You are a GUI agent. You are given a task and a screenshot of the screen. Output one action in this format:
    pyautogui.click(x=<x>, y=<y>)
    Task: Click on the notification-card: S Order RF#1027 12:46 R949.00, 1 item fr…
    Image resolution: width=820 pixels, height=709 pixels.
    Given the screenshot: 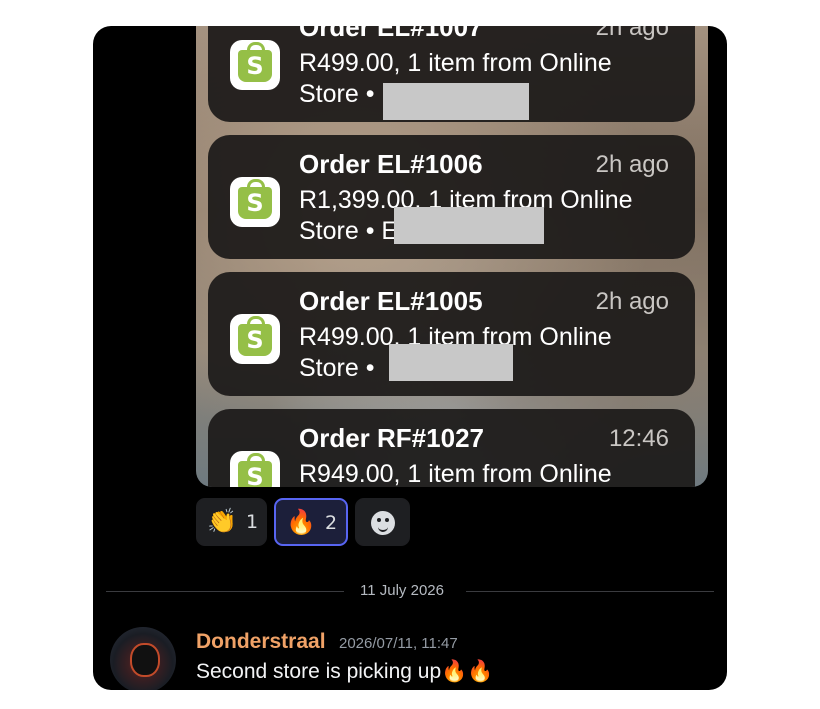 What is the action you would take?
    pyautogui.click(x=451, y=448)
    